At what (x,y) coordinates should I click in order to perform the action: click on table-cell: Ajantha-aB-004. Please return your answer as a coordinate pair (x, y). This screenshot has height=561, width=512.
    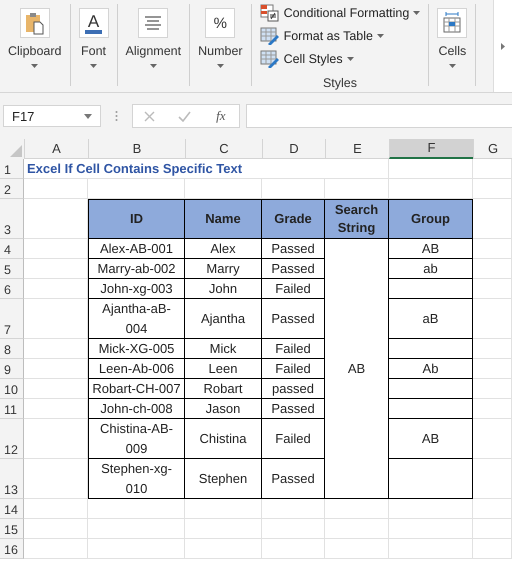
    Looking at the image, I should click on (136, 319).